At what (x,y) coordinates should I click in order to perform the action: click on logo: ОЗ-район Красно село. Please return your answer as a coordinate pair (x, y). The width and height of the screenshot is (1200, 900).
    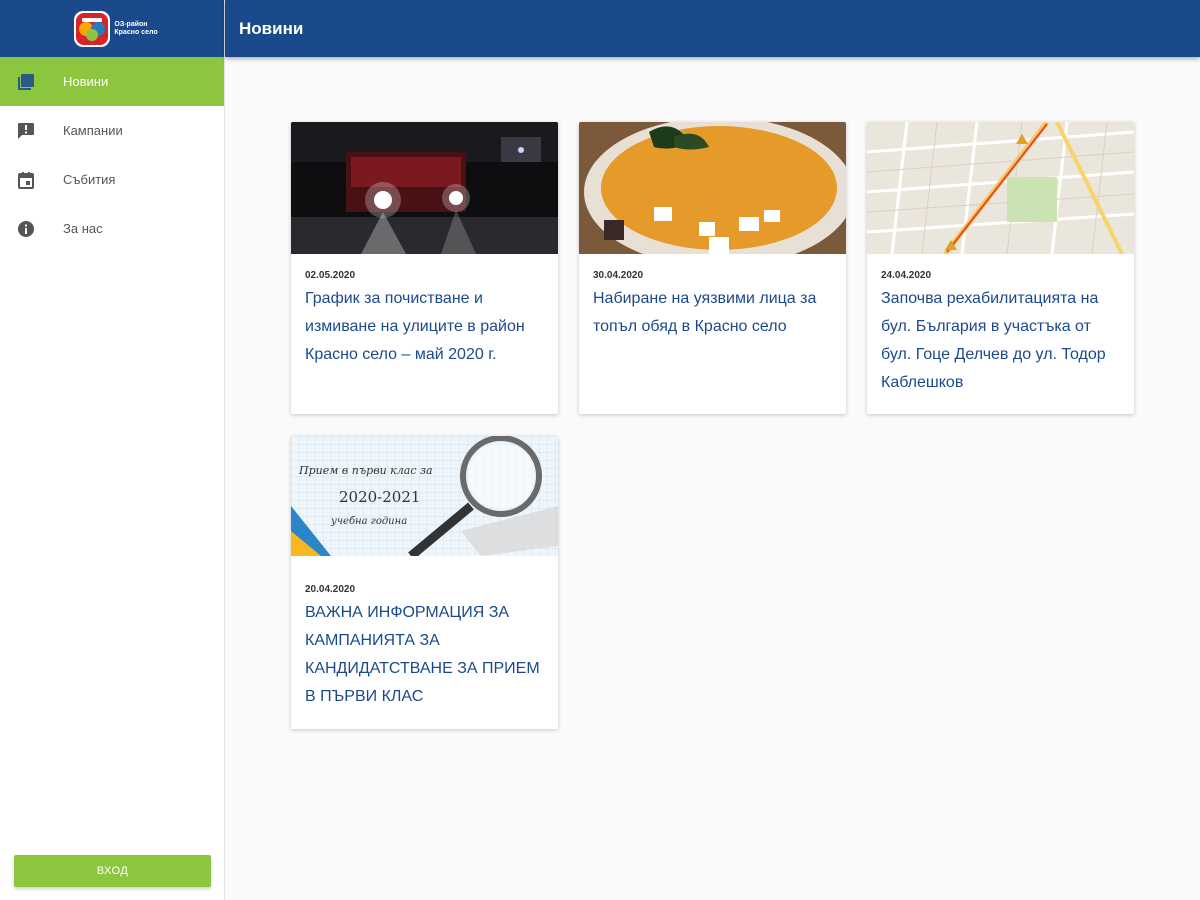
    Looking at the image, I should click on (116, 28).